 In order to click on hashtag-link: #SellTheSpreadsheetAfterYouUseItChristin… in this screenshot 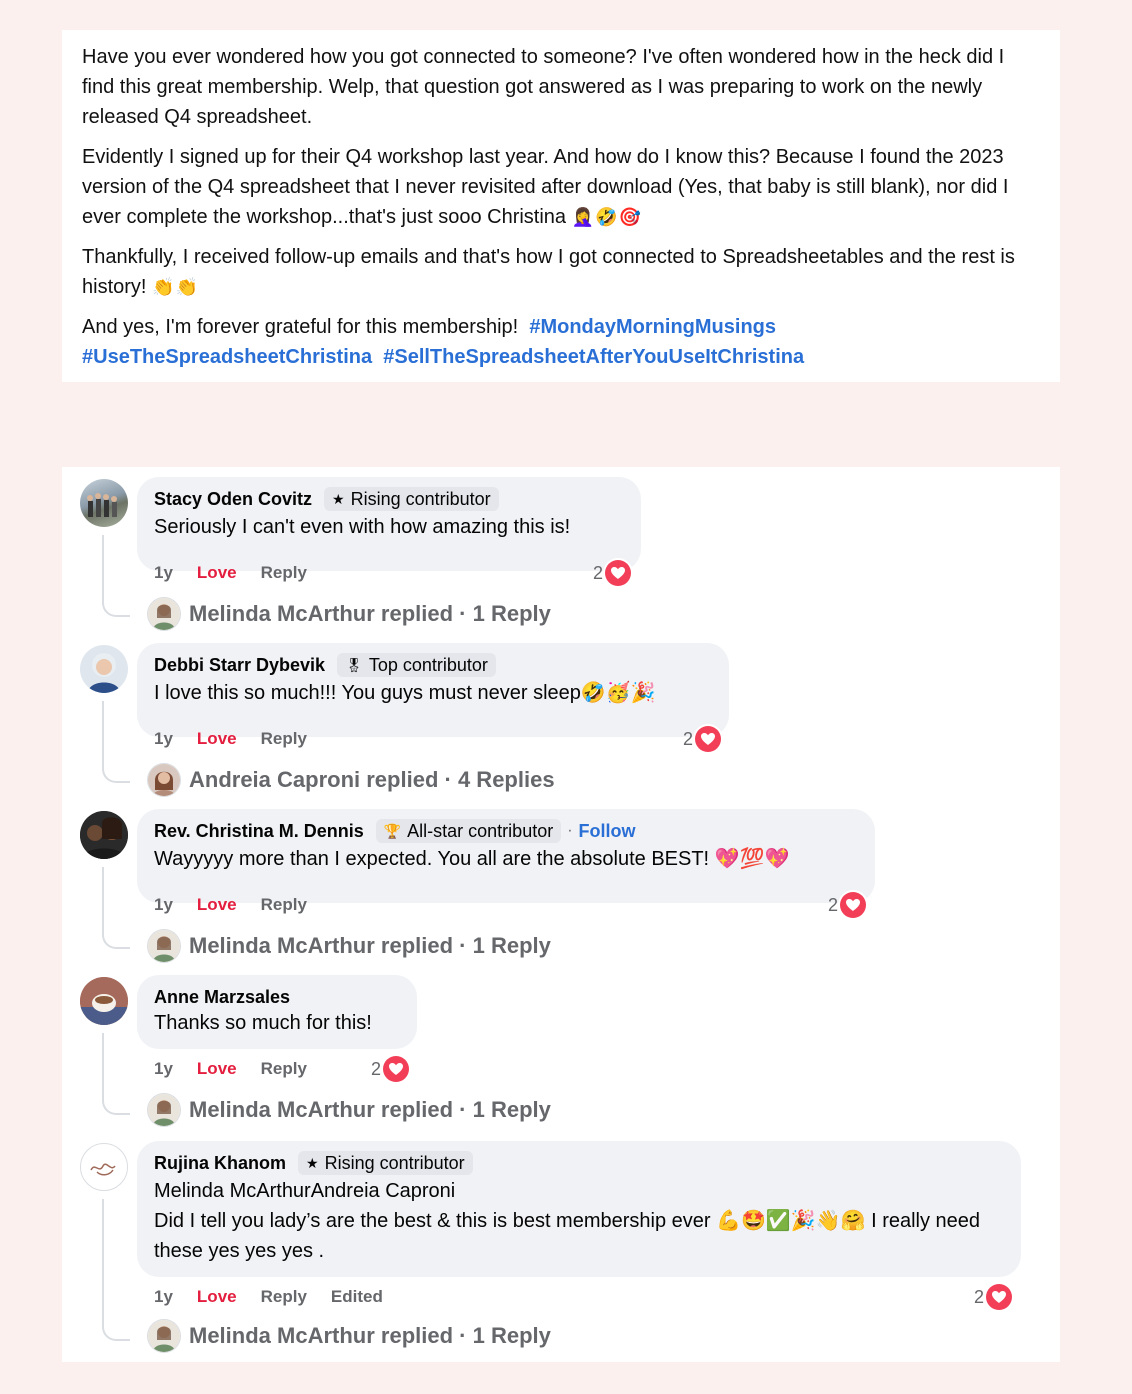, I will do `click(593, 357)`.